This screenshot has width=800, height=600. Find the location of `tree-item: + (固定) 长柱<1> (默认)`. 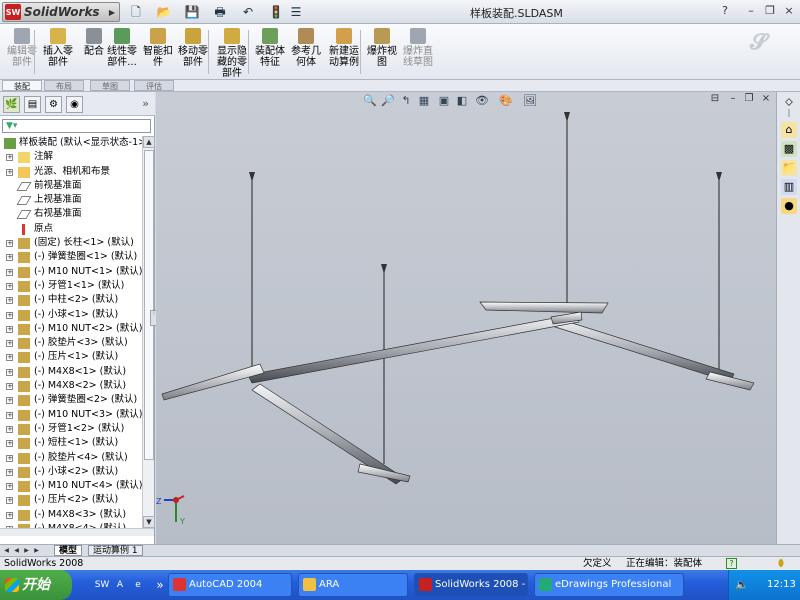

tree-item: + (固定) 长柱<1> (默认) is located at coordinates (71, 243).